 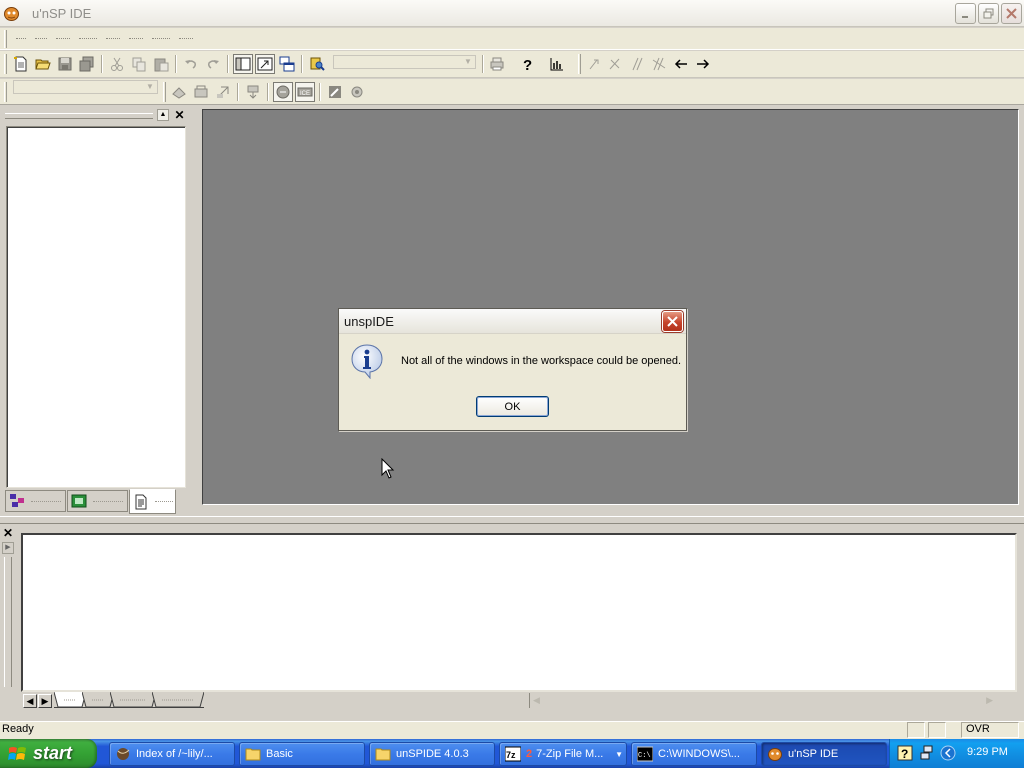 What do you see at coordinates (97, 501) in the screenshot?
I see `workspace-tab-classview` at bounding box center [97, 501].